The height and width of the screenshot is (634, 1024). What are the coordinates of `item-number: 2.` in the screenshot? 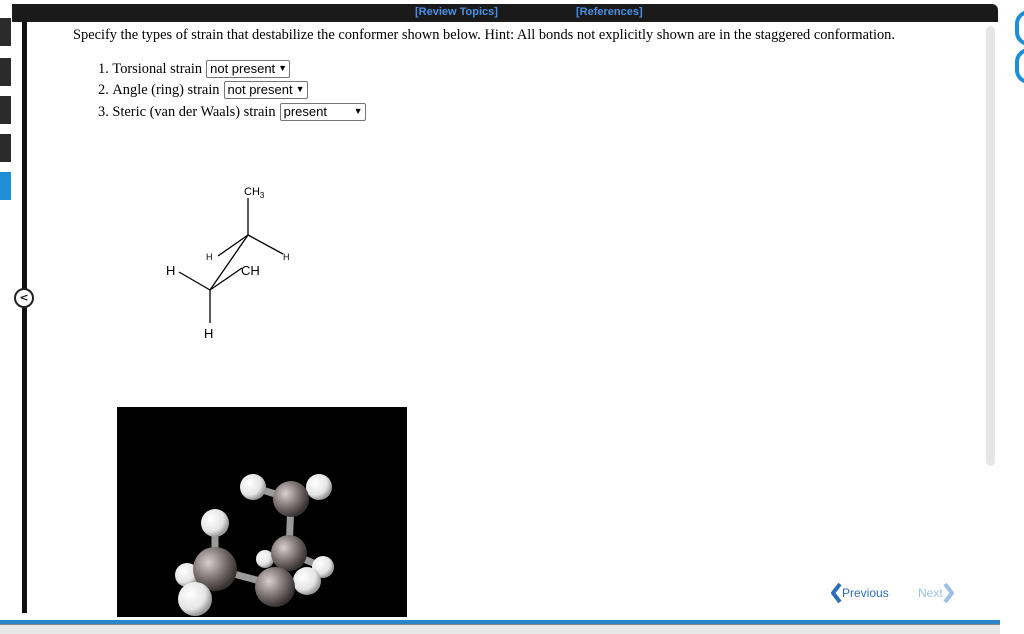 It's located at (103, 90).